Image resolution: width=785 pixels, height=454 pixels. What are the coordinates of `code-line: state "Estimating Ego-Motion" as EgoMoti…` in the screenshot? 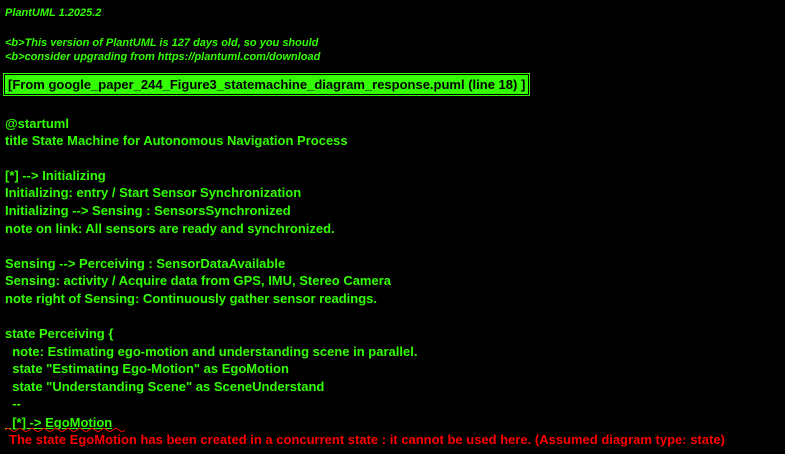 It's located at (147, 368).